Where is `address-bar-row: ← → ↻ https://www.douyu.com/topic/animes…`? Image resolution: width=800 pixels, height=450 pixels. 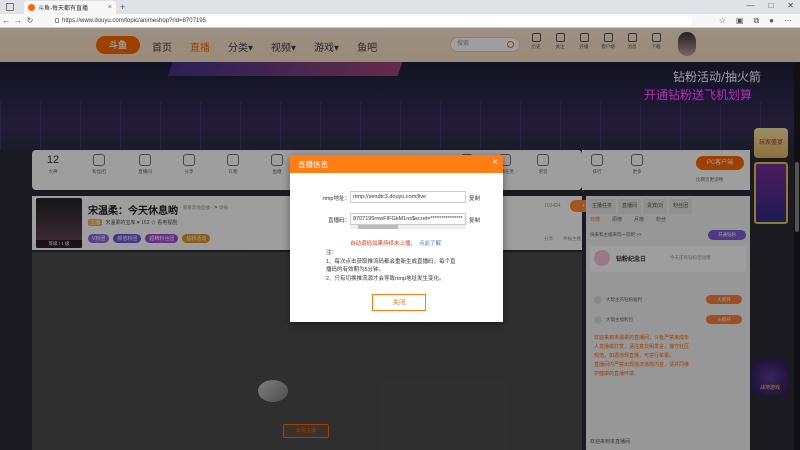 address-bar-row: ← → ↻ https://www.douyu.com/topic/animes… is located at coordinates (400, 21).